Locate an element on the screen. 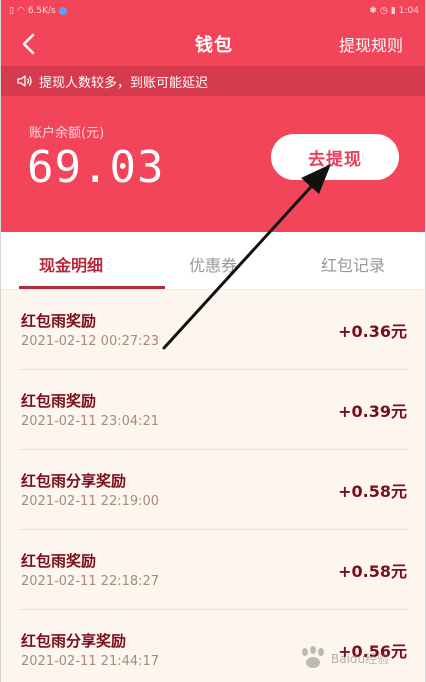 This screenshot has height=682, width=426. wifi-icon: ◠ is located at coordinates (20, 11).